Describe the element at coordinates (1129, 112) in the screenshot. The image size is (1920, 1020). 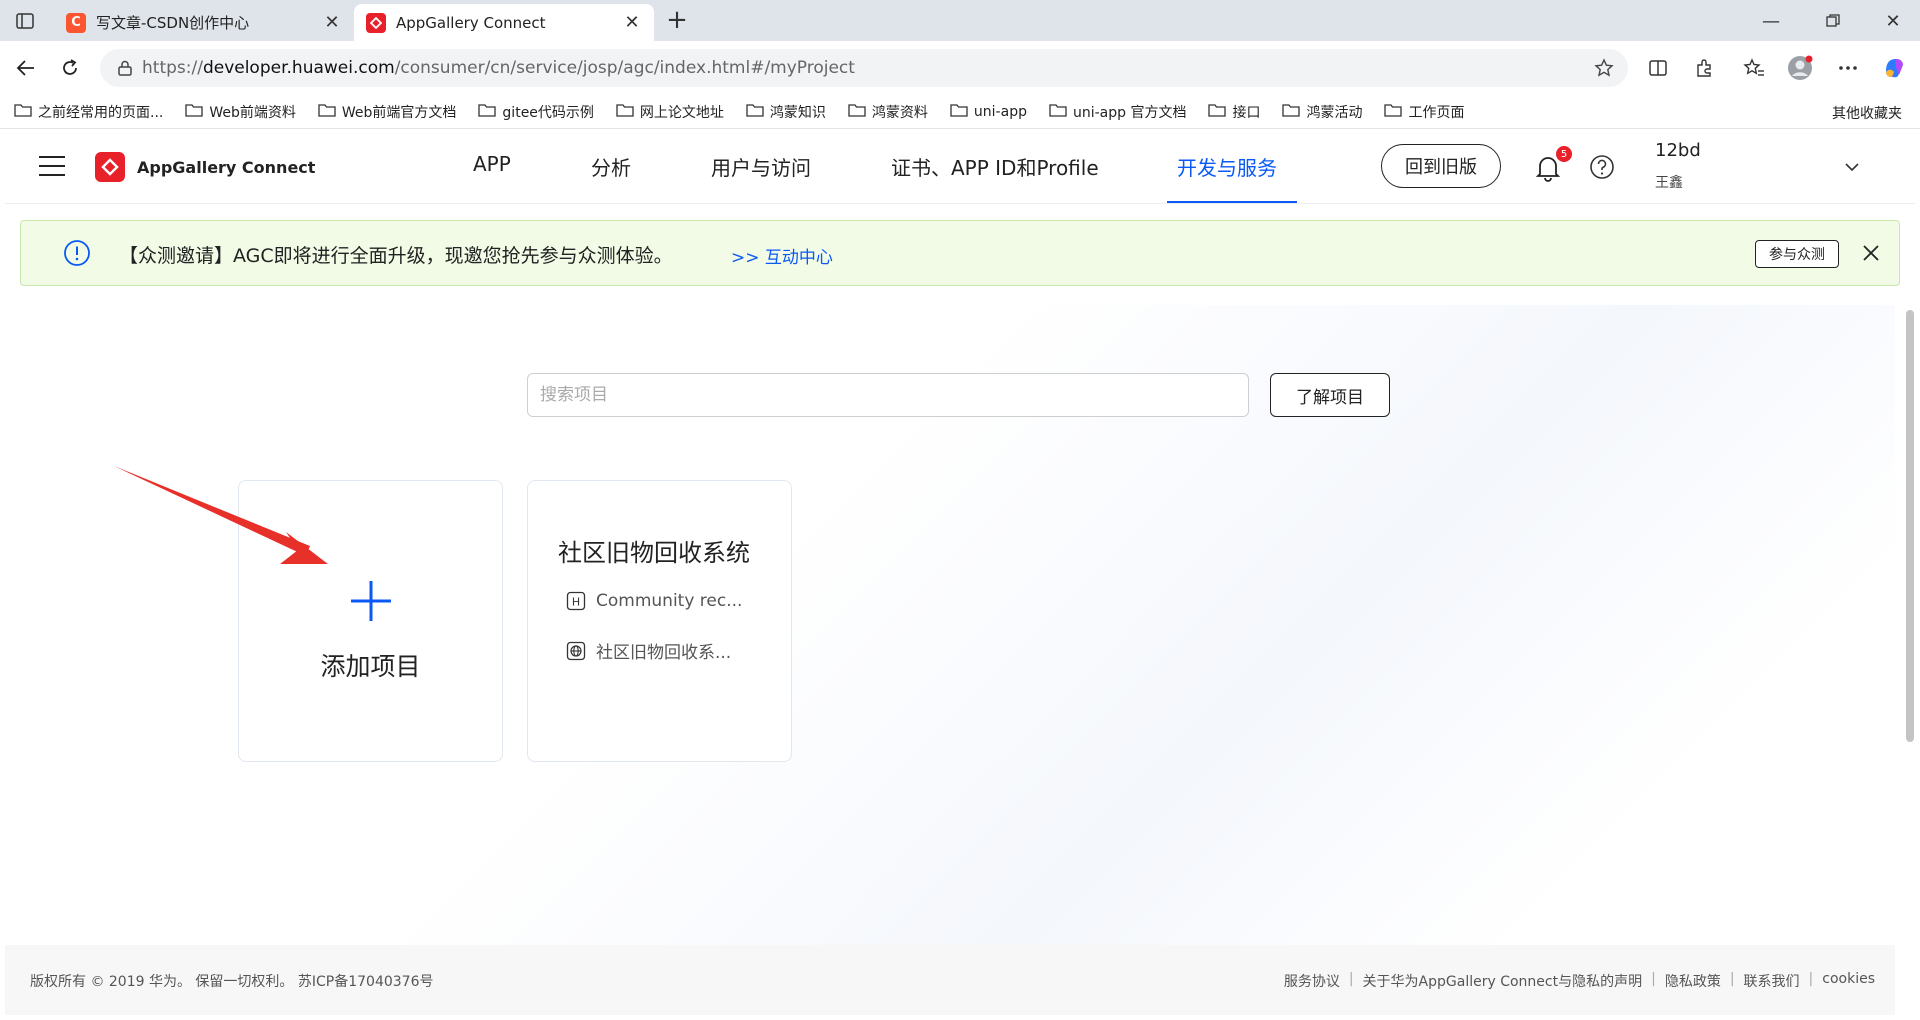
I see `bookmark-label: uni-app 官方文档` at that location.